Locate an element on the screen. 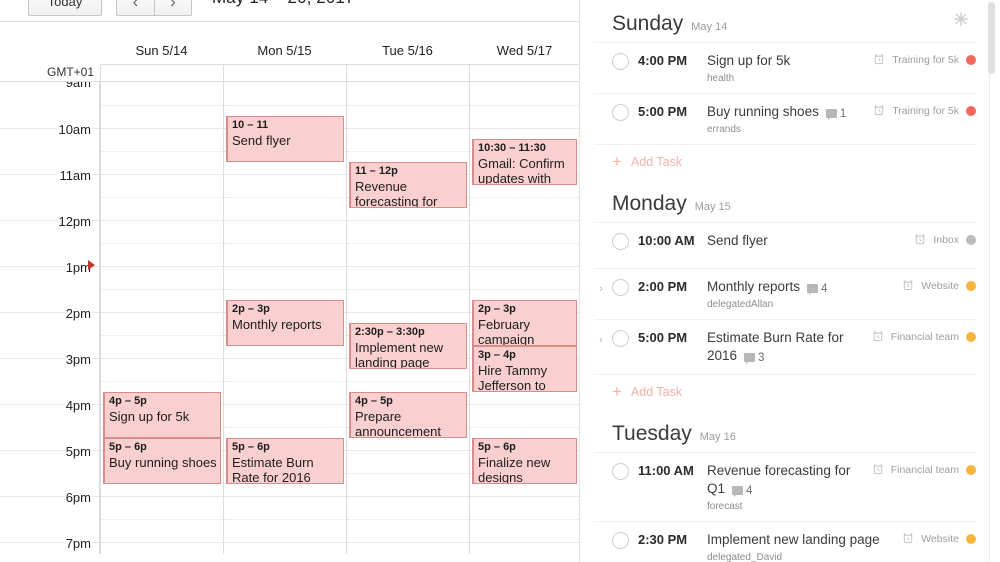 This screenshot has width=1000, height=562. task-comments: 1 is located at coordinates (835, 114).